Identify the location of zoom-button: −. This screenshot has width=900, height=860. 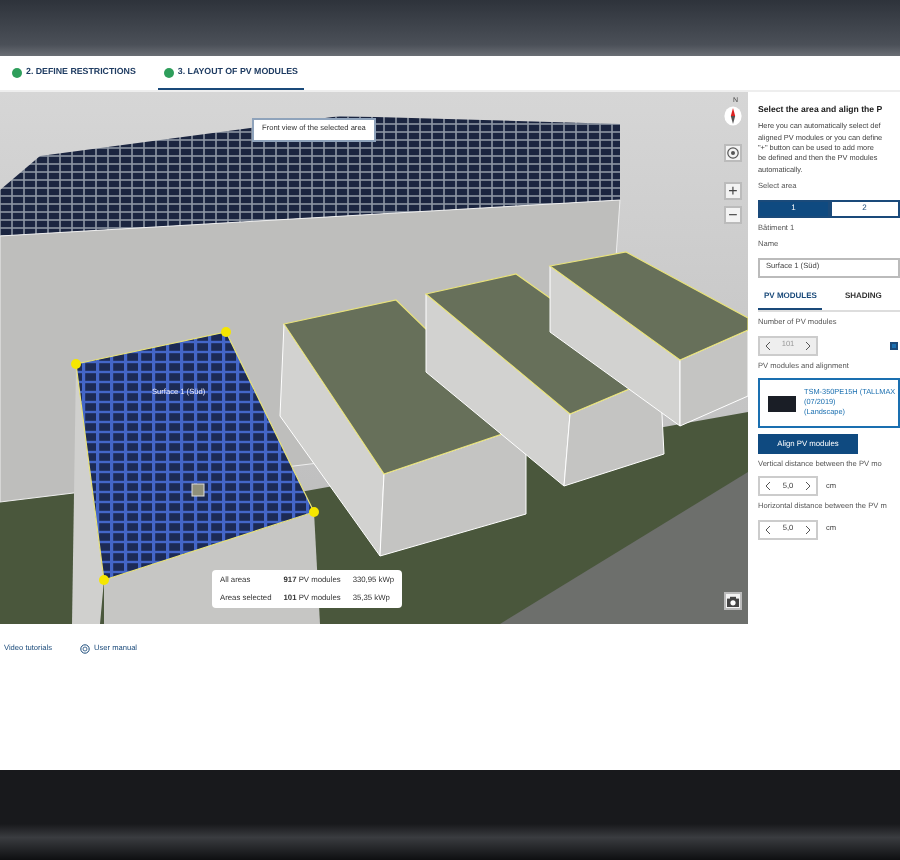
(733, 215).